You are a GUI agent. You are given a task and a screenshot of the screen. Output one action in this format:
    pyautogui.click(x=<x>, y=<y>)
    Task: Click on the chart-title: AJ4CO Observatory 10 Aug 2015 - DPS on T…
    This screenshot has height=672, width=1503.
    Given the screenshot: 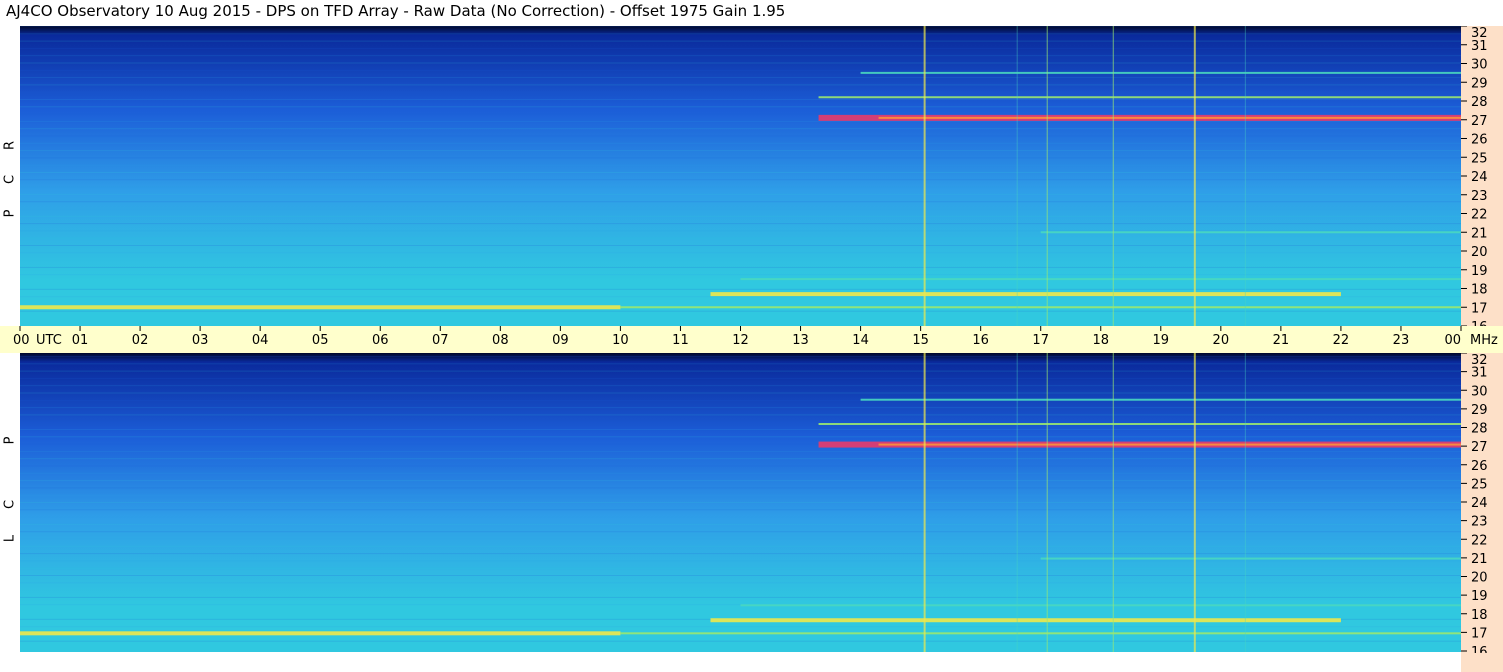 What is the action you would take?
    pyautogui.click(x=396, y=11)
    